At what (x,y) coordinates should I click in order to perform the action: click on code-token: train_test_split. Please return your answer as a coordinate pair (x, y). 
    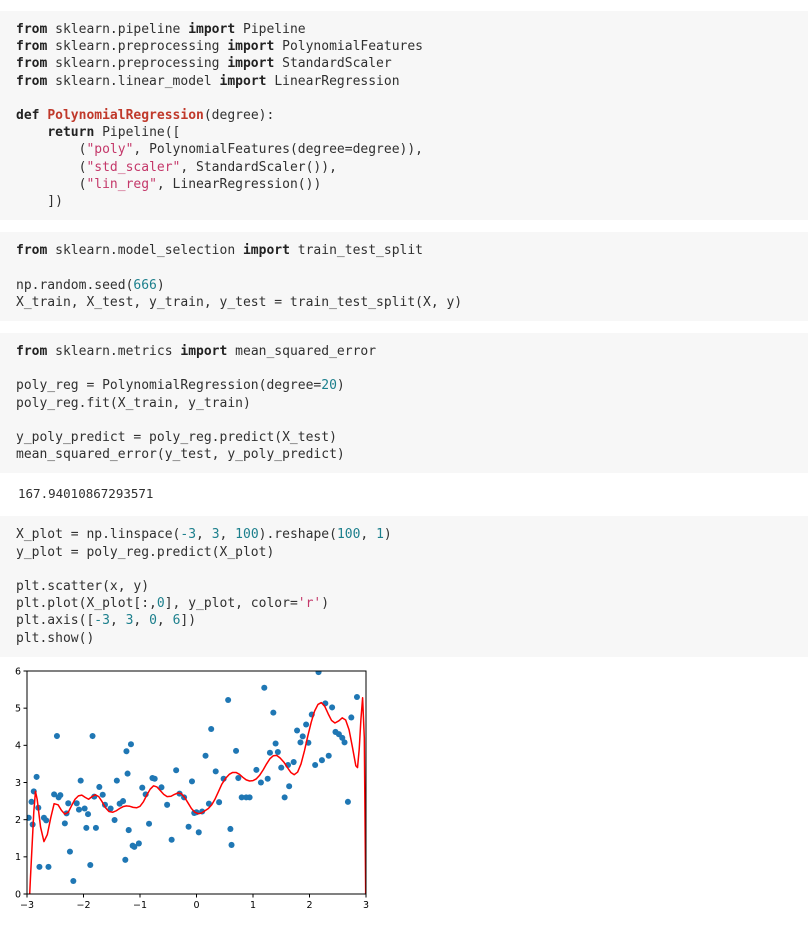
    Looking at the image, I should click on (360, 251).